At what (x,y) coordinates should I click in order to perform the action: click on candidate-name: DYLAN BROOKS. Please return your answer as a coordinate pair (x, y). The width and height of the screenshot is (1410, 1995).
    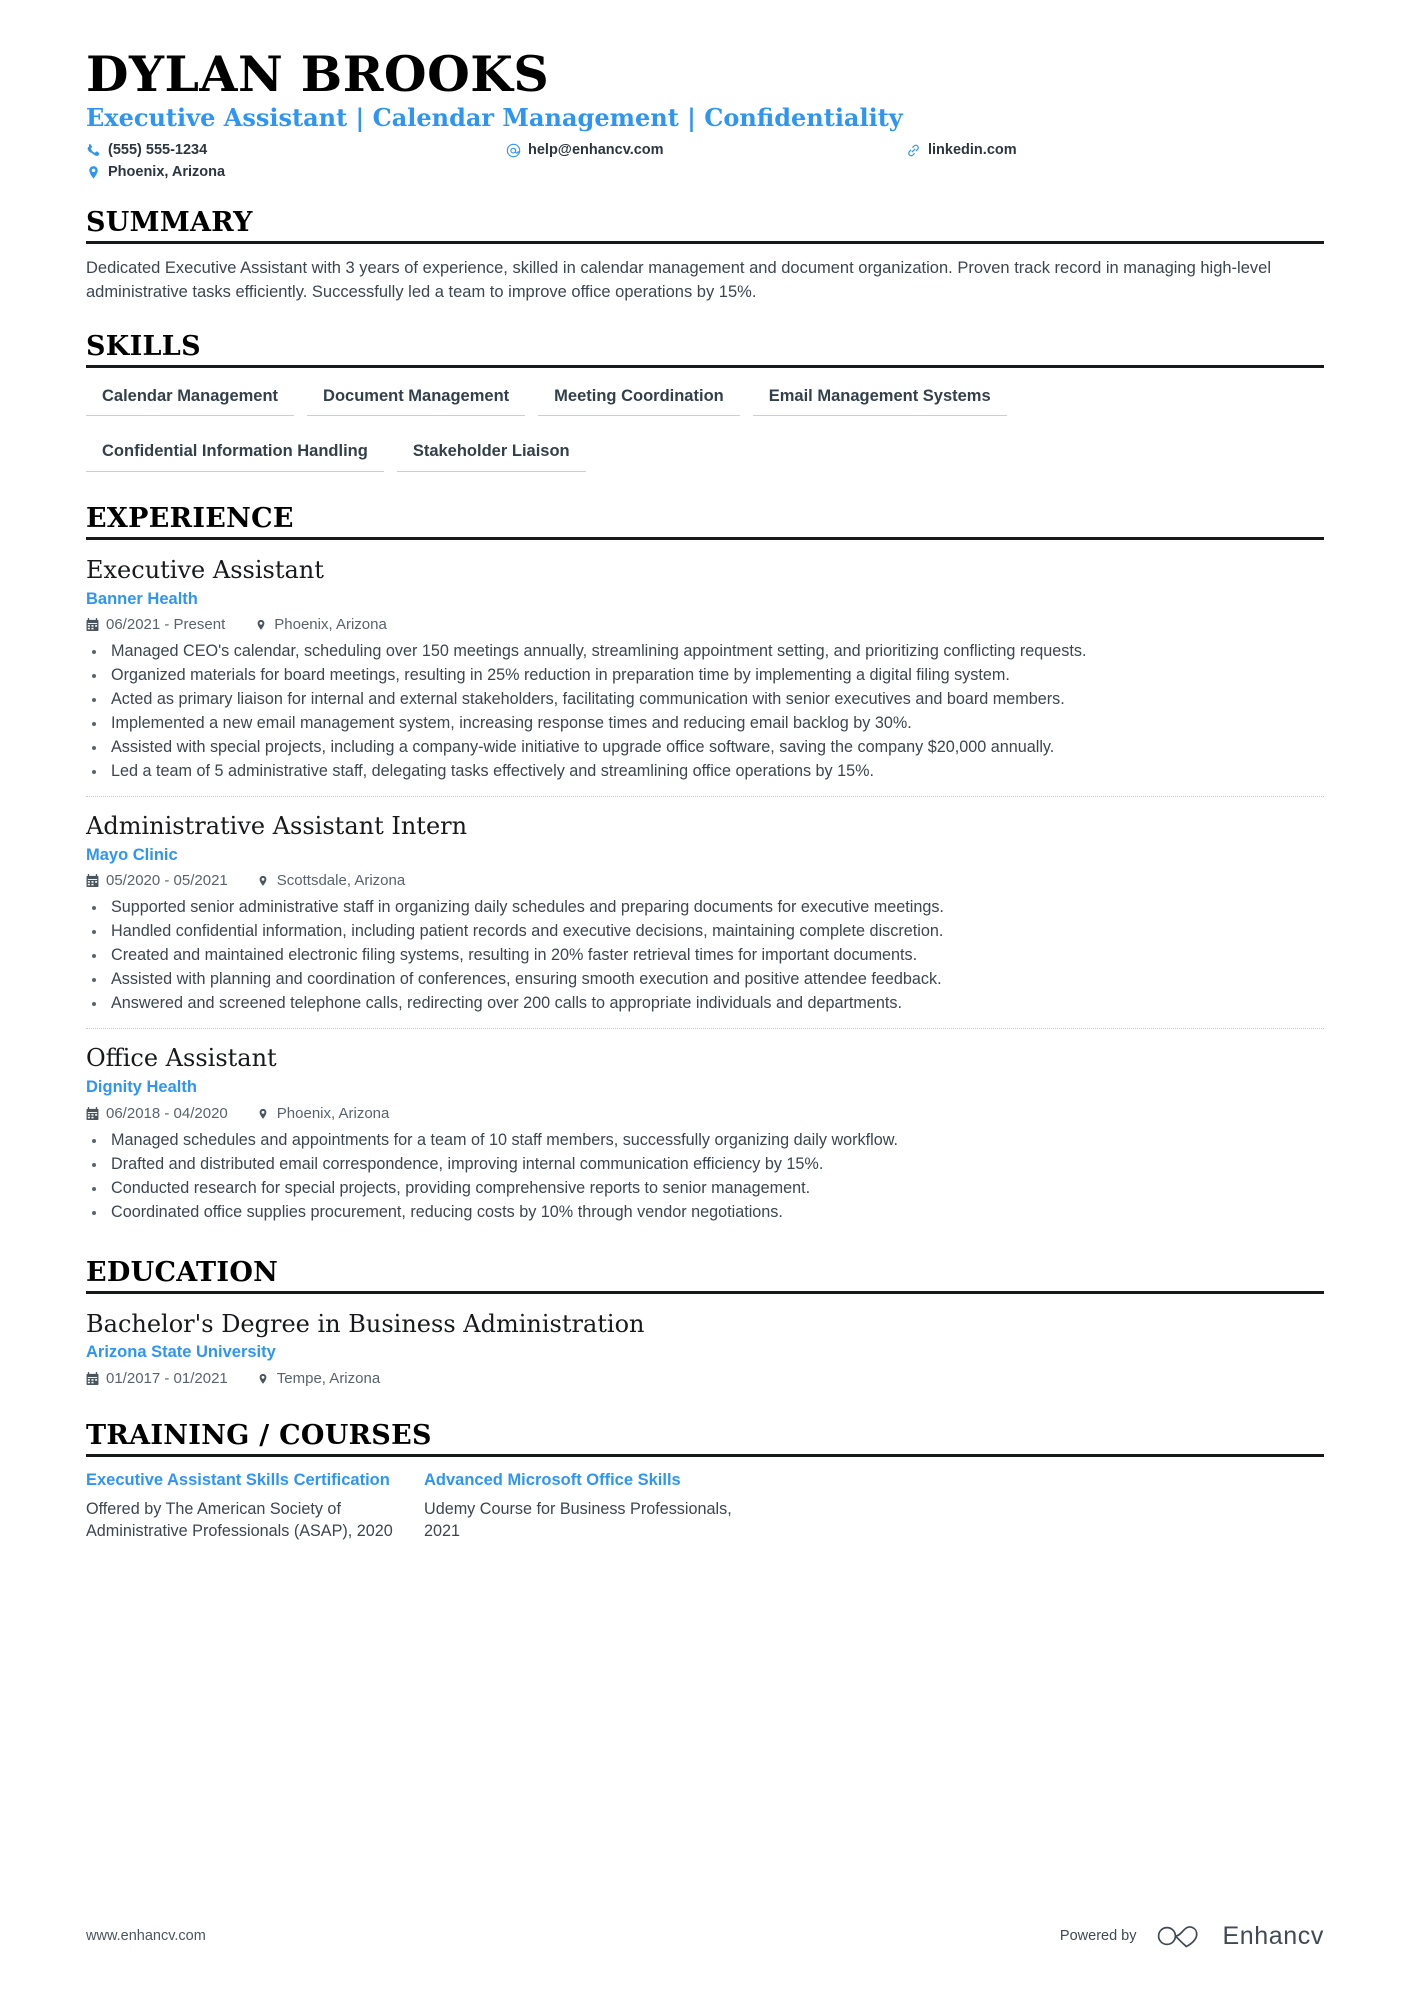
    Looking at the image, I should click on (318, 74).